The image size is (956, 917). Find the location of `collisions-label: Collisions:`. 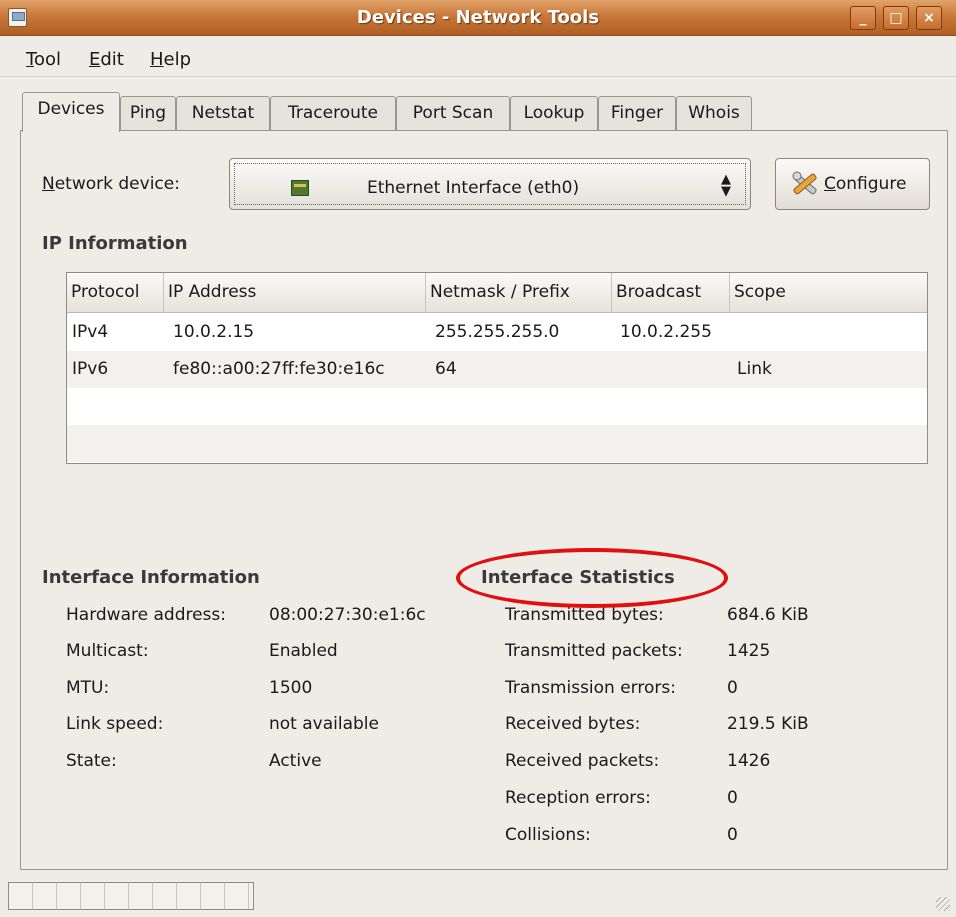

collisions-label: Collisions: is located at coordinates (548, 835).